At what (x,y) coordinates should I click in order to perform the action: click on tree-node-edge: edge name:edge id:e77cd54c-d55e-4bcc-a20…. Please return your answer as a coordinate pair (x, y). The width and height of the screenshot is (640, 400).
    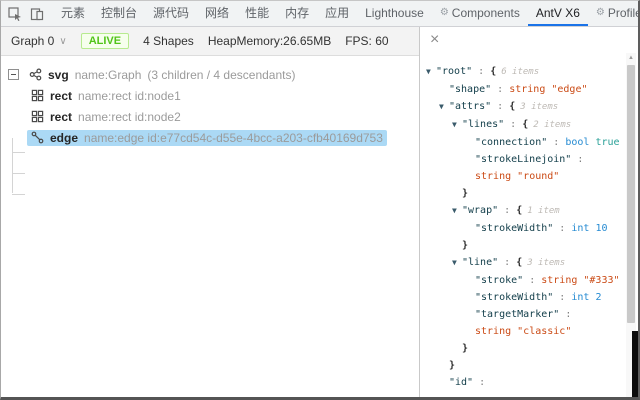
    Looking at the image, I should click on (207, 137).